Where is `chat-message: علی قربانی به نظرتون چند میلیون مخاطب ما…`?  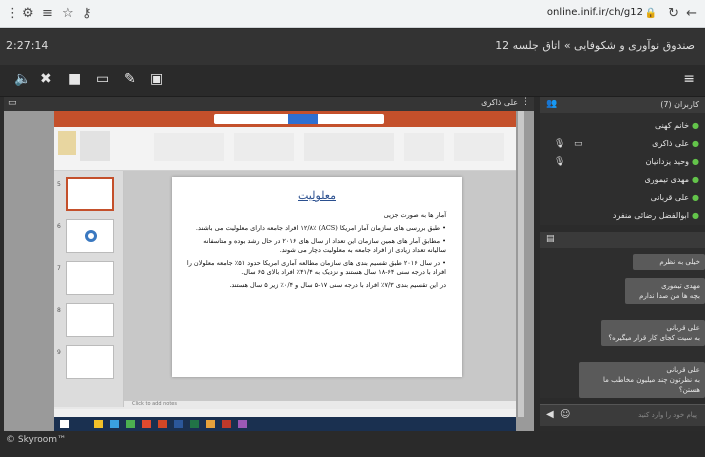
chat-message: علی قربانی به نظرتون چند میلیون مخاطب ما… is located at coordinates (642, 380).